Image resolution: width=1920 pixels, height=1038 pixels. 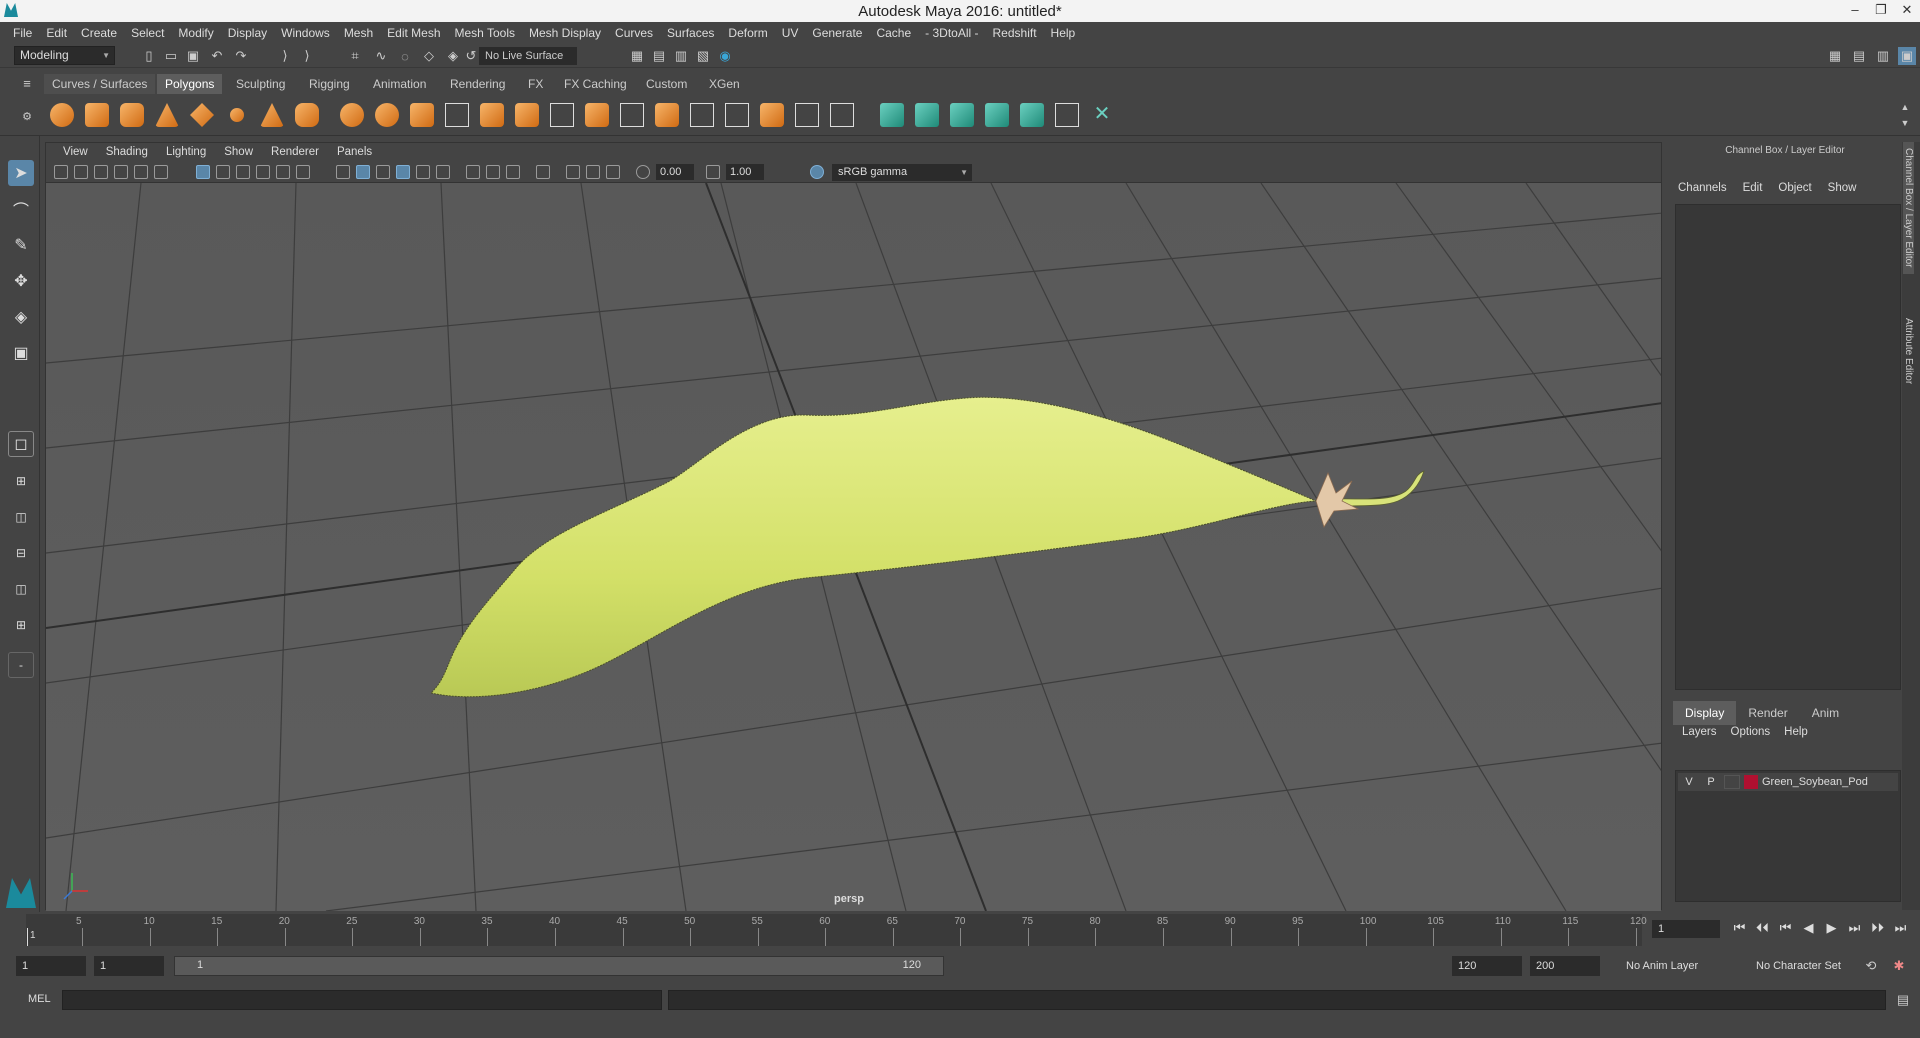 I want to click on insert-edge-loop-icon, so click(x=737, y=115).